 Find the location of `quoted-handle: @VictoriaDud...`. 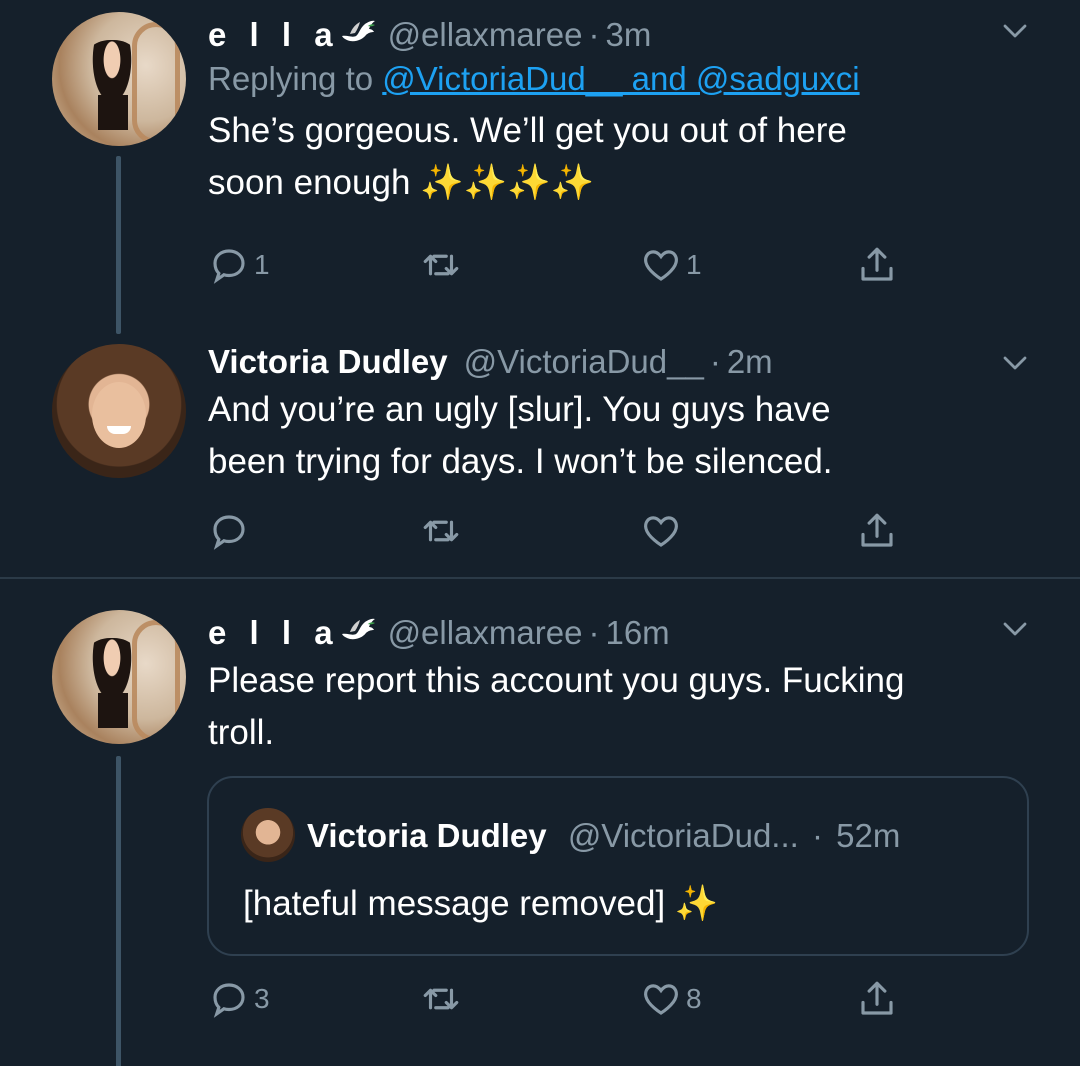

quoted-handle: @VictoriaDud... is located at coordinates (683, 835).